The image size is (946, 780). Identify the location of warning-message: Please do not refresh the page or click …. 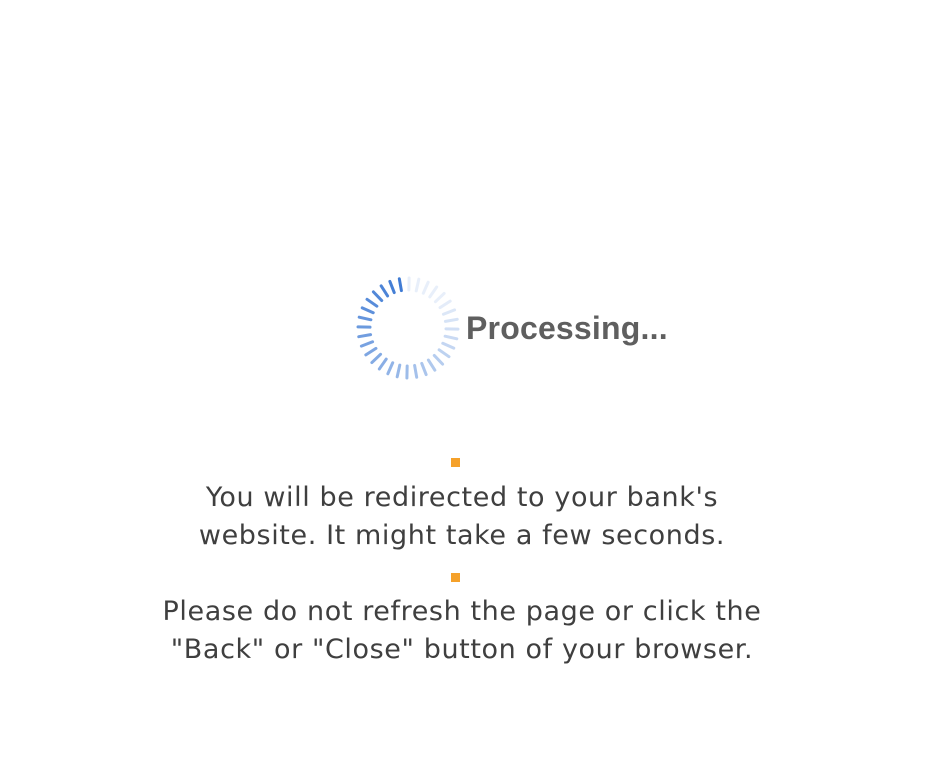
(462, 631).